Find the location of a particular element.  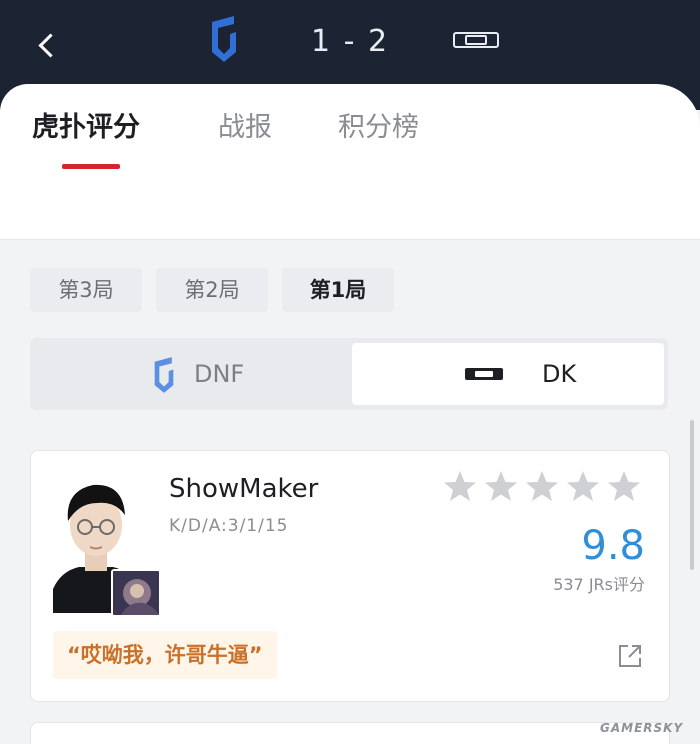

champion-icon is located at coordinates (136, 593).